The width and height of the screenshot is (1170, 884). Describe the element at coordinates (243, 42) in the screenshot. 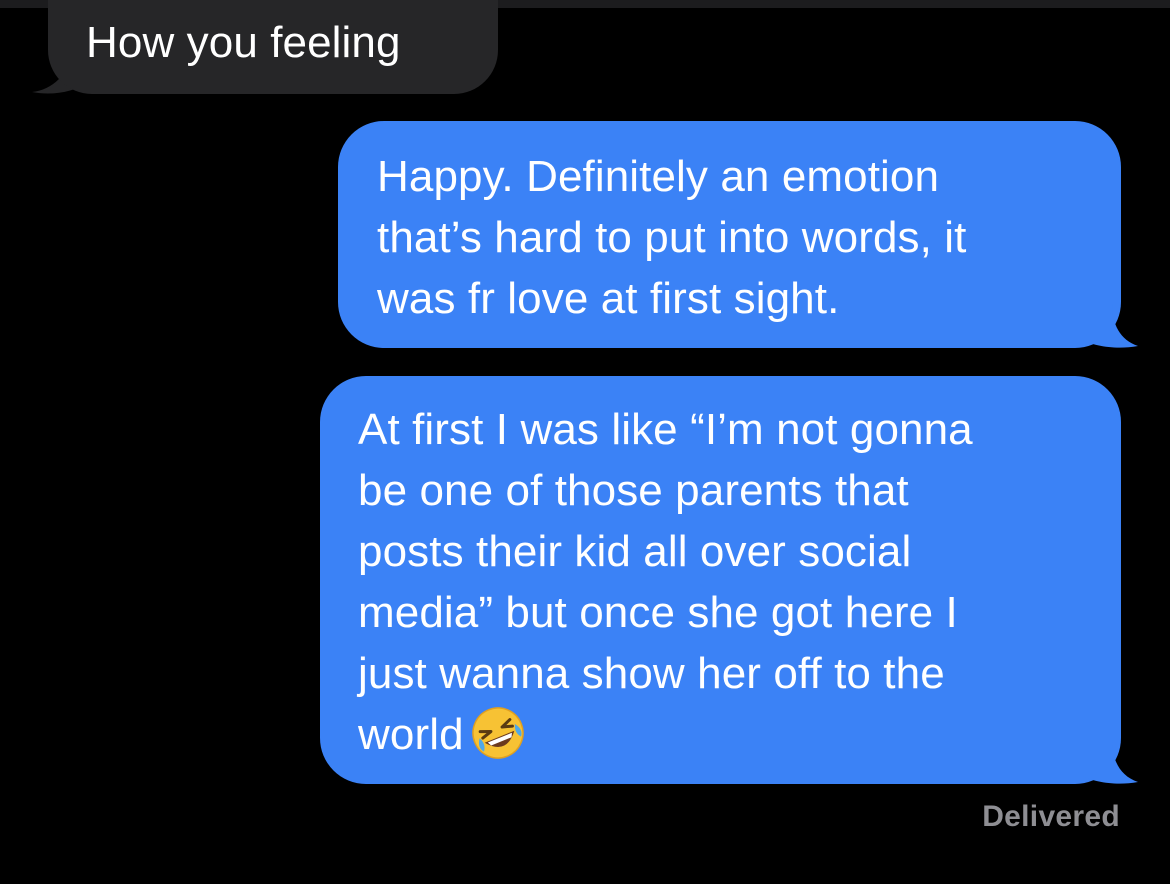

I see `message-text-line: How you feeling` at that location.